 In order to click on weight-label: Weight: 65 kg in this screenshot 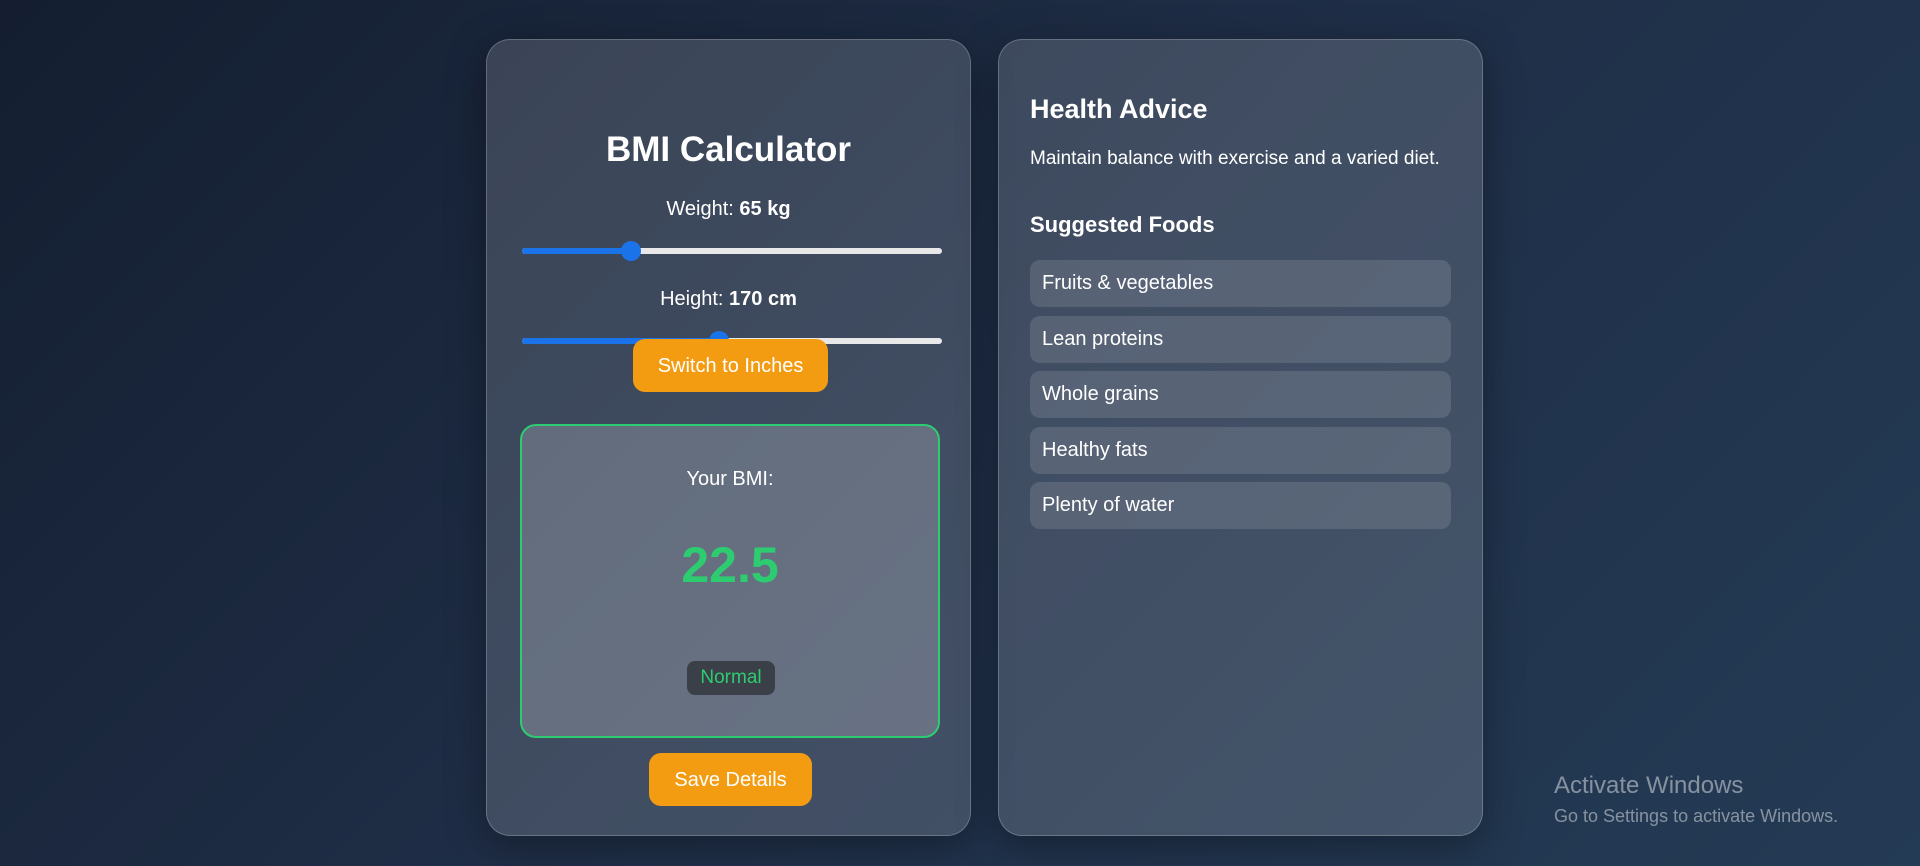, I will do `click(728, 209)`.